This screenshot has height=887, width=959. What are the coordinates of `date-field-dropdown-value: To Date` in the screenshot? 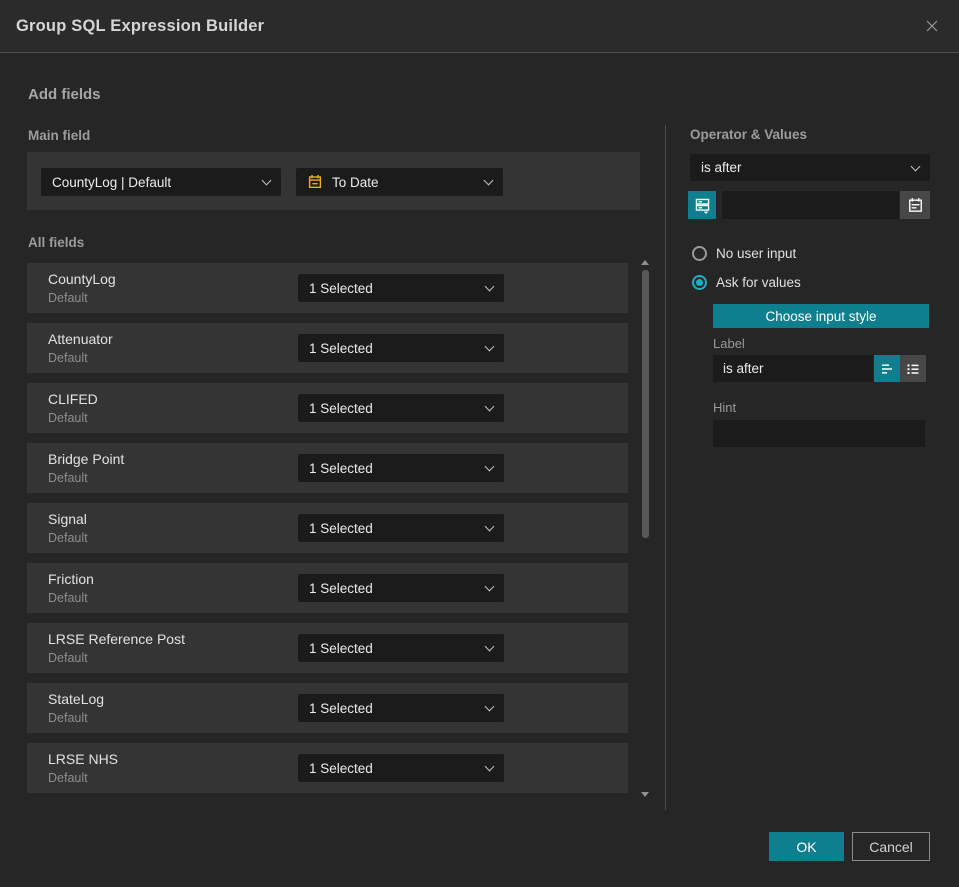 It's located at (355, 182).